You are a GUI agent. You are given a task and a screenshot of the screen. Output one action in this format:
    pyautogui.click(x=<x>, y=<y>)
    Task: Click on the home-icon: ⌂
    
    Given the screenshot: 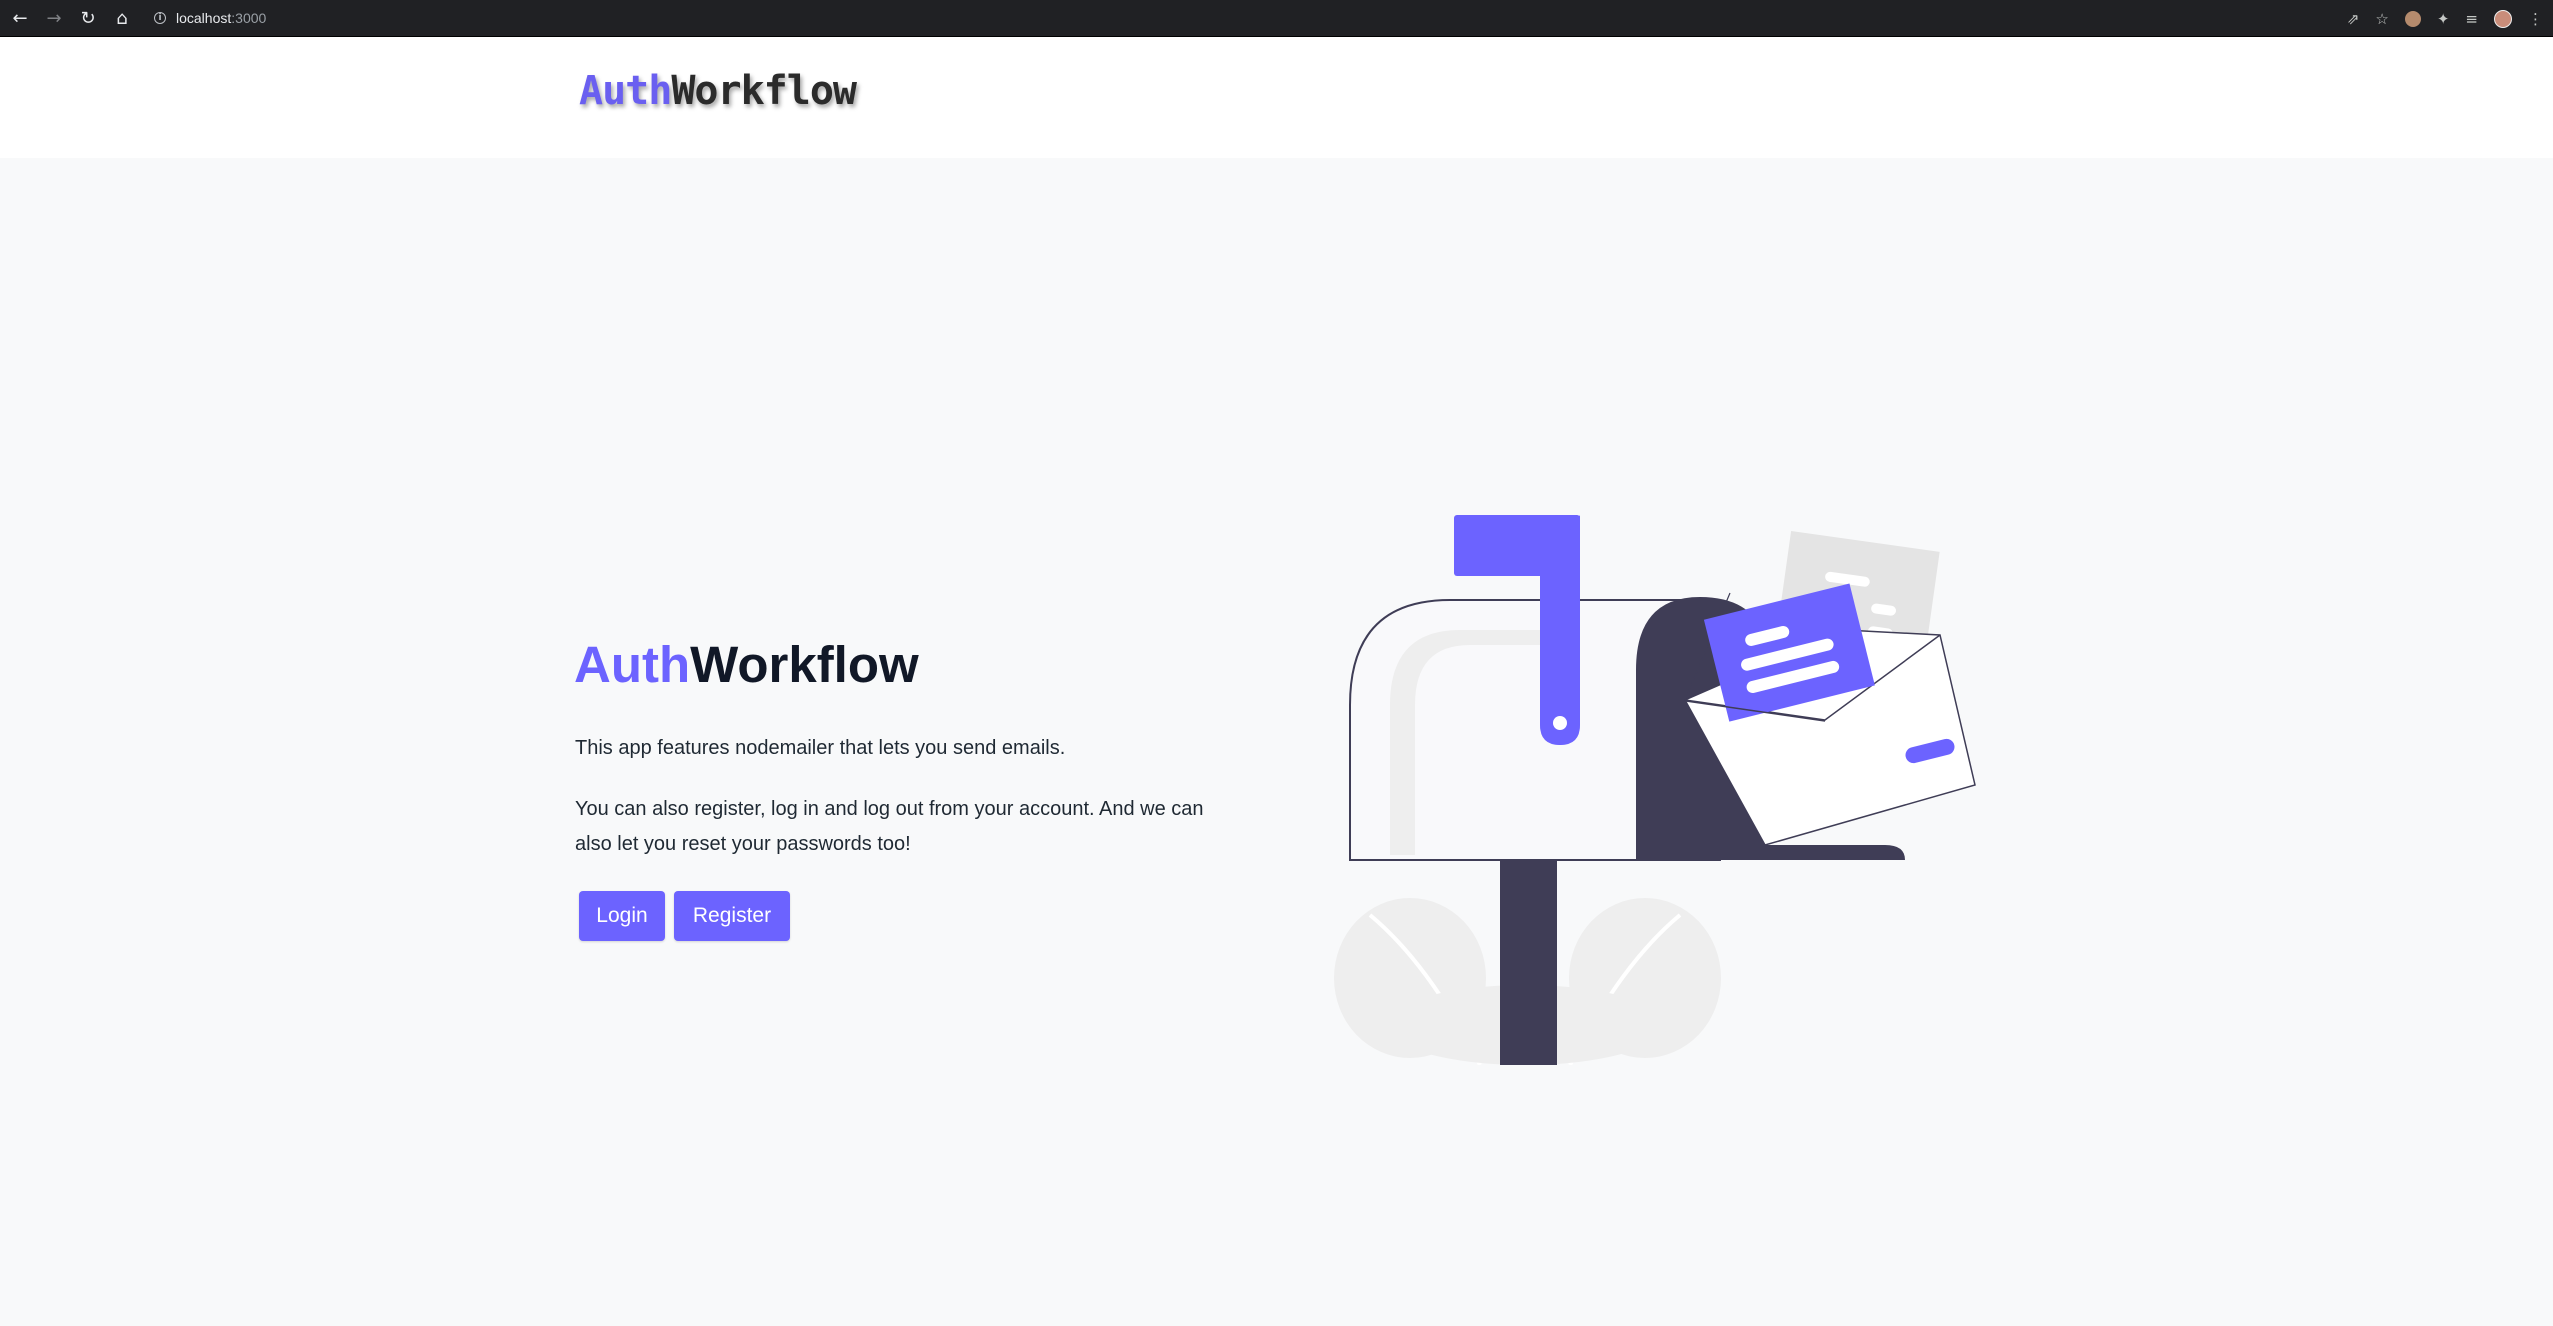 What is the action you would take?
    pyautogui.click(x=122, y=18)
    